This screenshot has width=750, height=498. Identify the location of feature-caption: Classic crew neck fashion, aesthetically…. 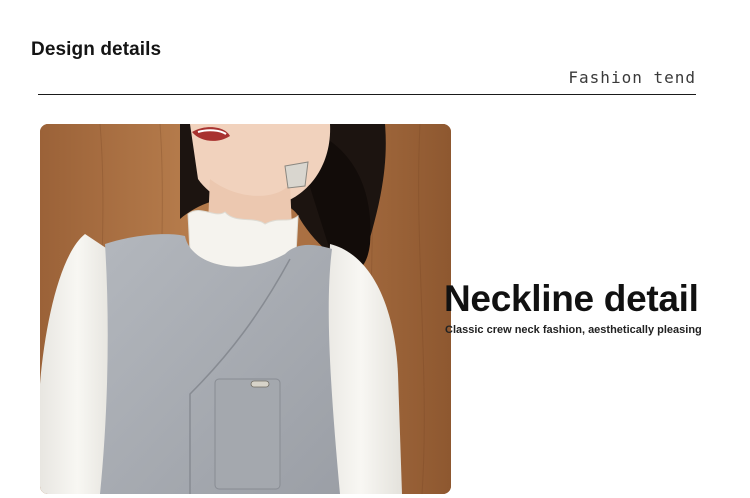
(573, 330).